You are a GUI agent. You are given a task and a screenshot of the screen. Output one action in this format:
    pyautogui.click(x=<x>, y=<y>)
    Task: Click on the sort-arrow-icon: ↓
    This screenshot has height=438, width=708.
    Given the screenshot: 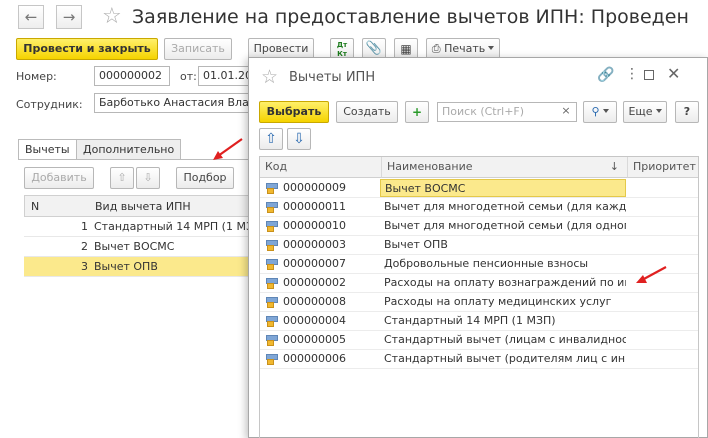 What is the action you would take?
    pyautogui.click(x=614, y=166)
    